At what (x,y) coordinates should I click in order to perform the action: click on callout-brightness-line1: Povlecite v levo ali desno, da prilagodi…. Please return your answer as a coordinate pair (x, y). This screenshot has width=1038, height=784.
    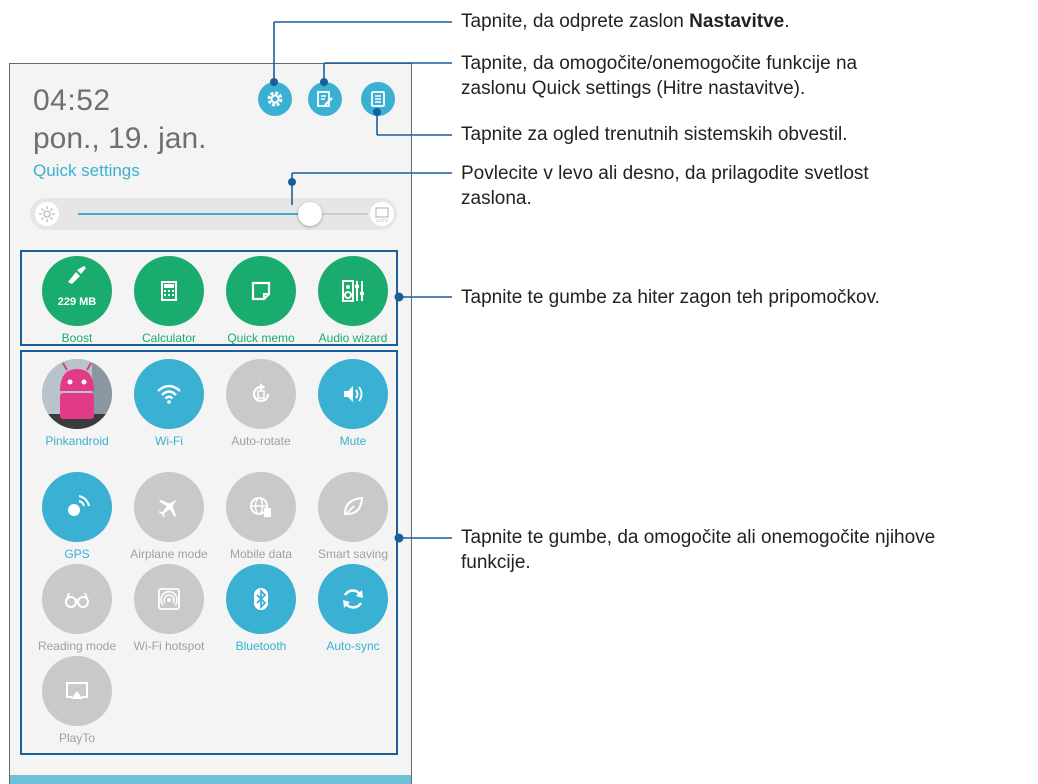
    Looking at the image, I should click on (665, 173).